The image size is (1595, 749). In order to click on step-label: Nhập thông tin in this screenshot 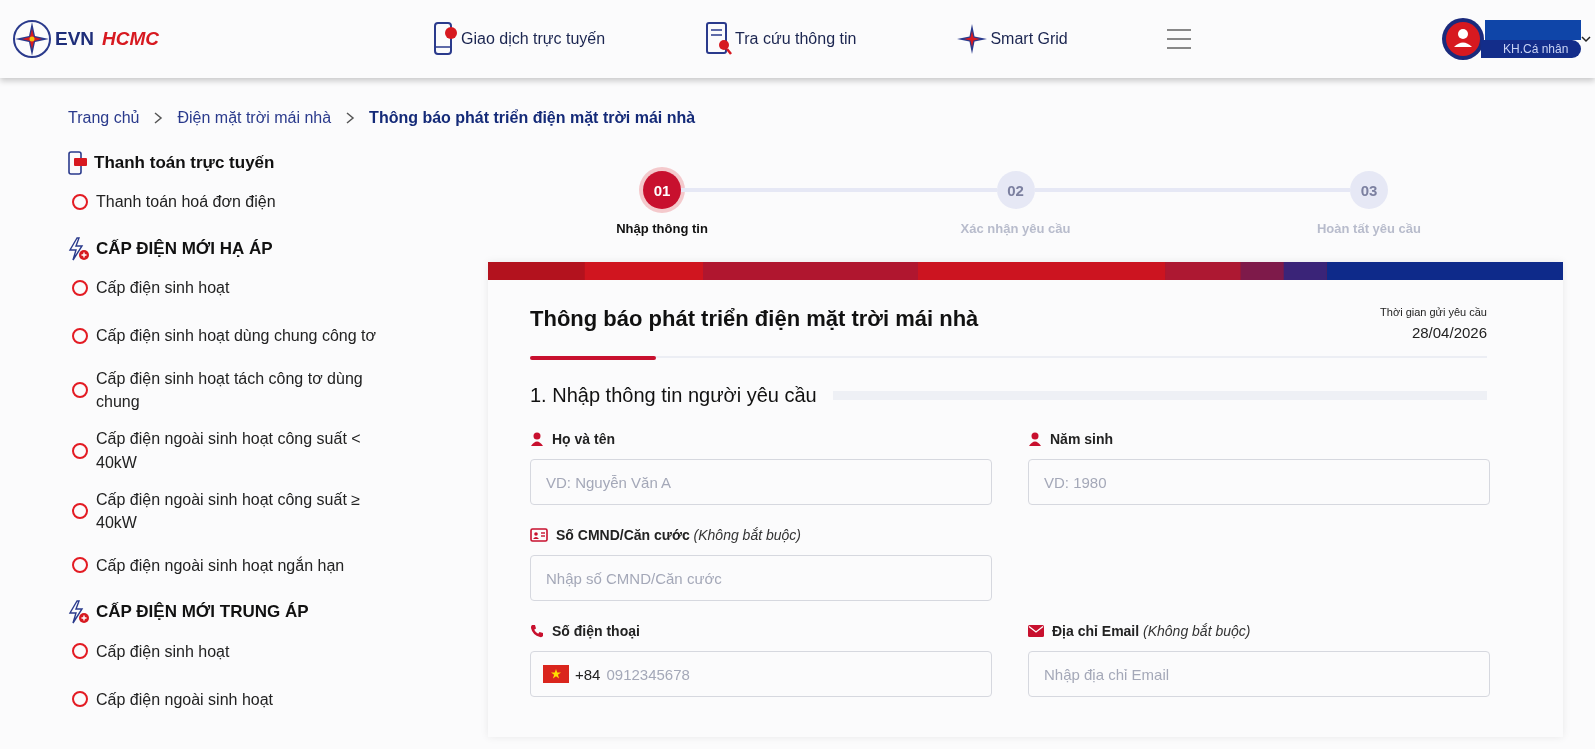, I will do `click(662, 228)`.